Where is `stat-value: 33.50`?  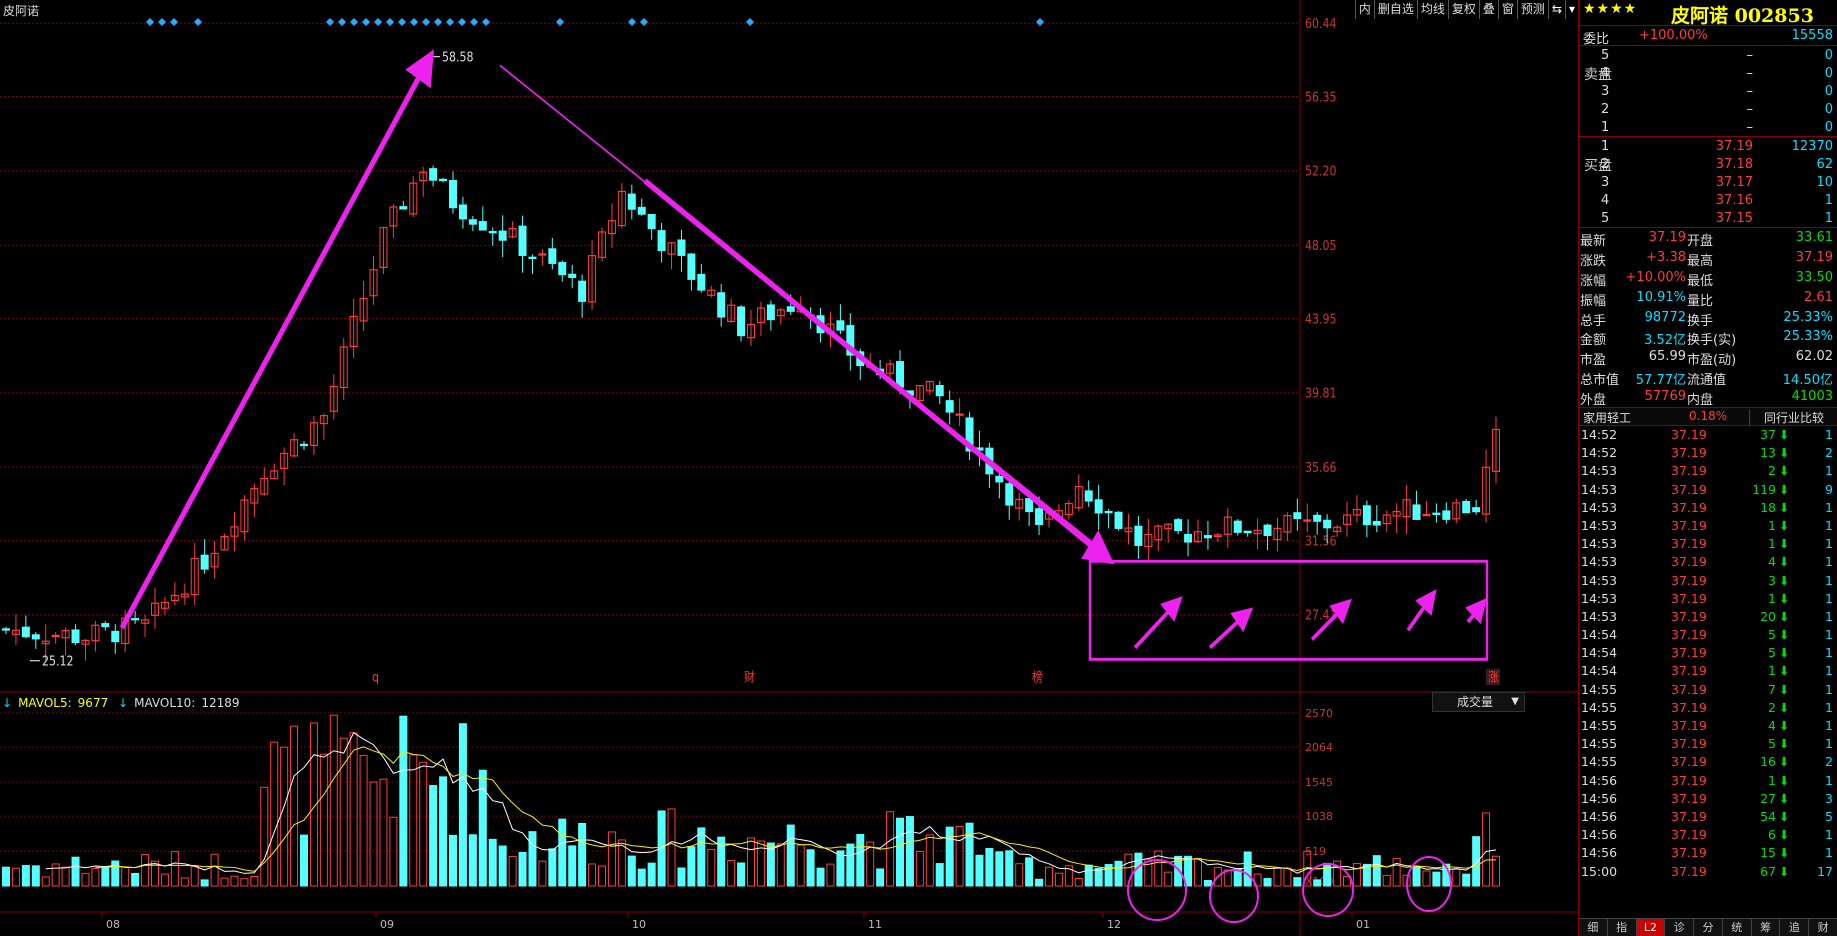 stat-value: 33.50 is located at coordinates (1814, 277).